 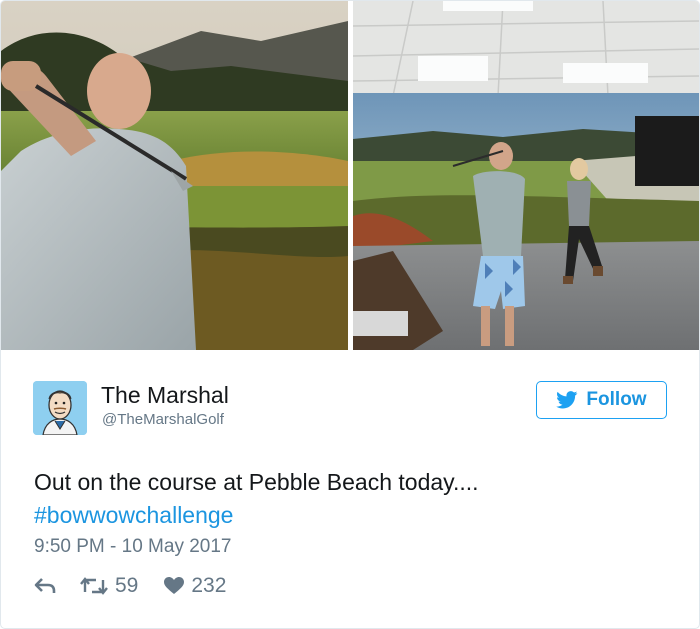 I want to click on like-button: 232, so click(x=195, y=586).